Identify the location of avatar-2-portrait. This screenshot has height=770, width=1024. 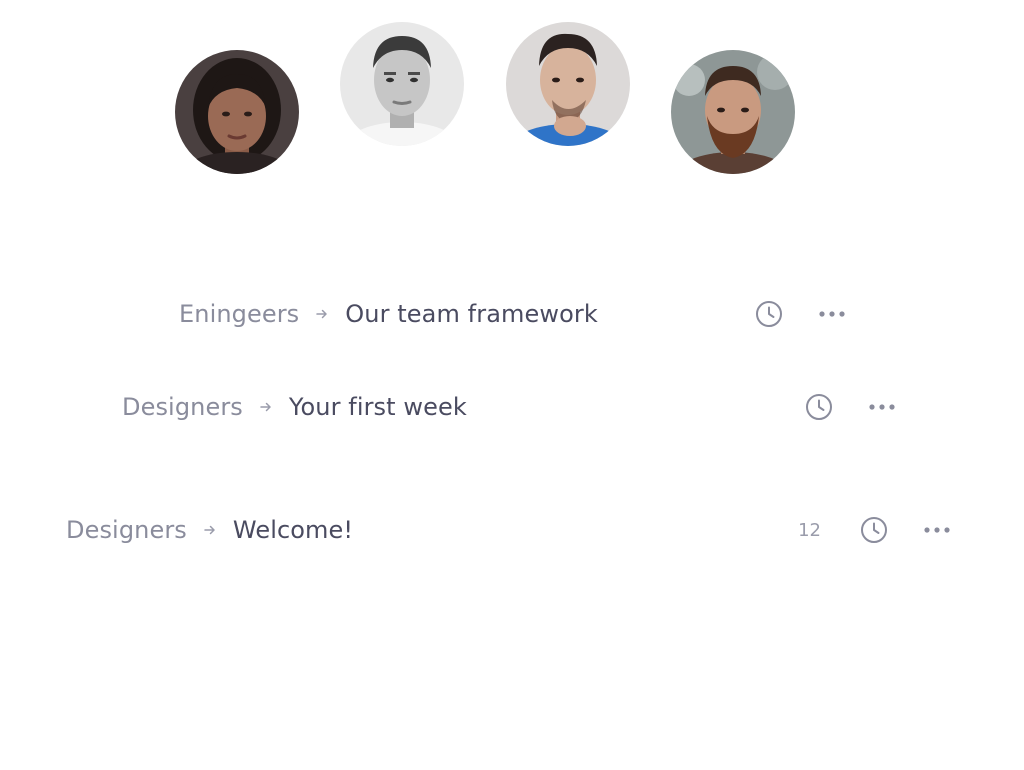
(402, 84).